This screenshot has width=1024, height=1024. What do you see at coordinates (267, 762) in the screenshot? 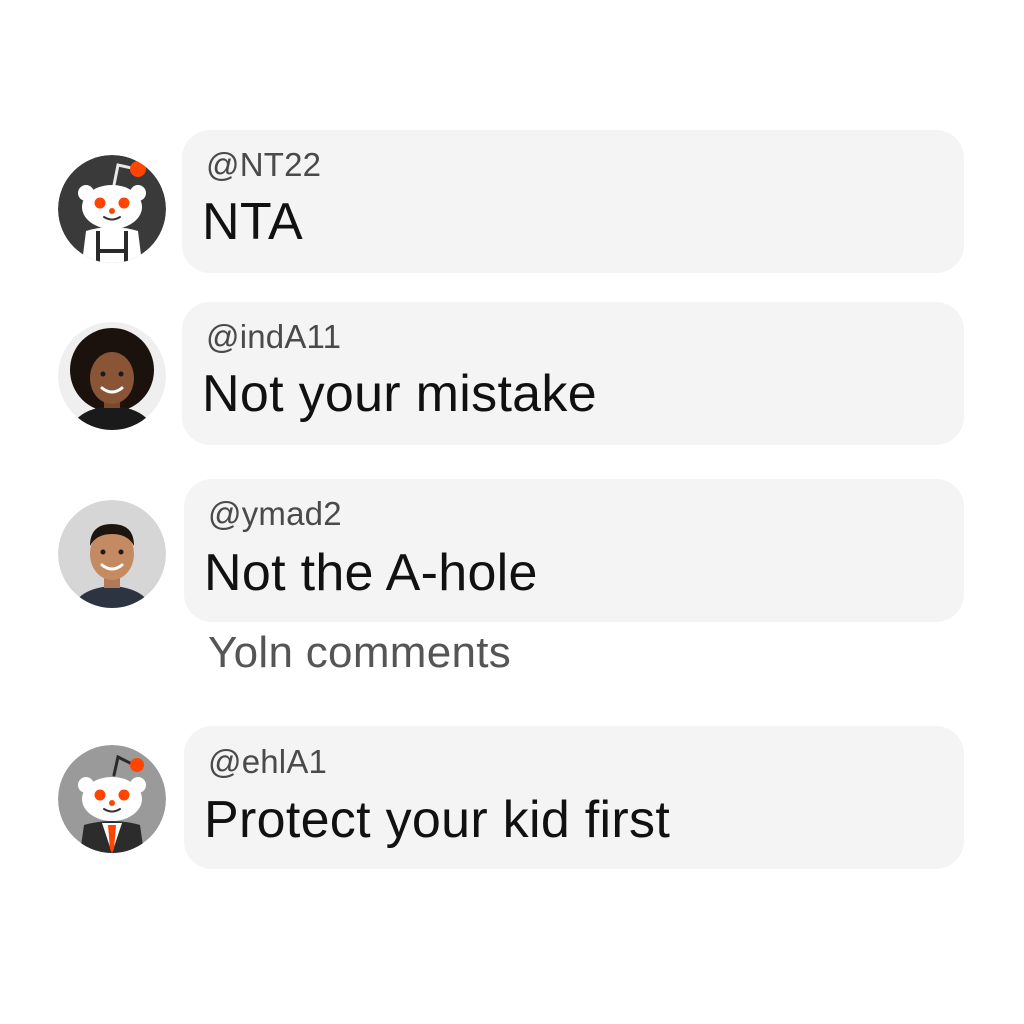
I see `comment-username: @ehlA1` at bounding box center [267, 762].